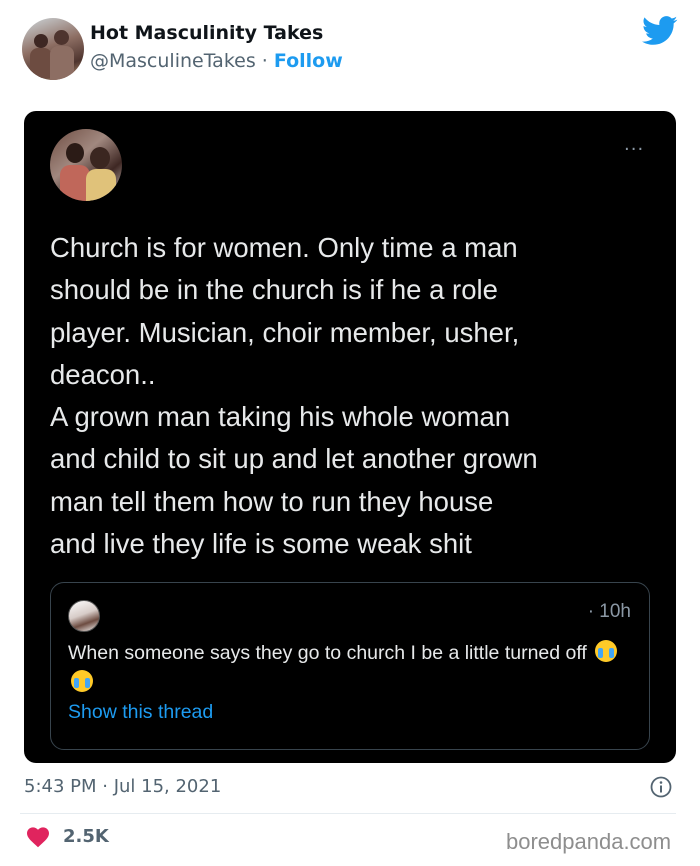 Image resolution: width=700 pixels, height=866 pixels. Describe the element at coordinates (660, 31) in the screenshot. I see `twitter-bird-icon` at that location.